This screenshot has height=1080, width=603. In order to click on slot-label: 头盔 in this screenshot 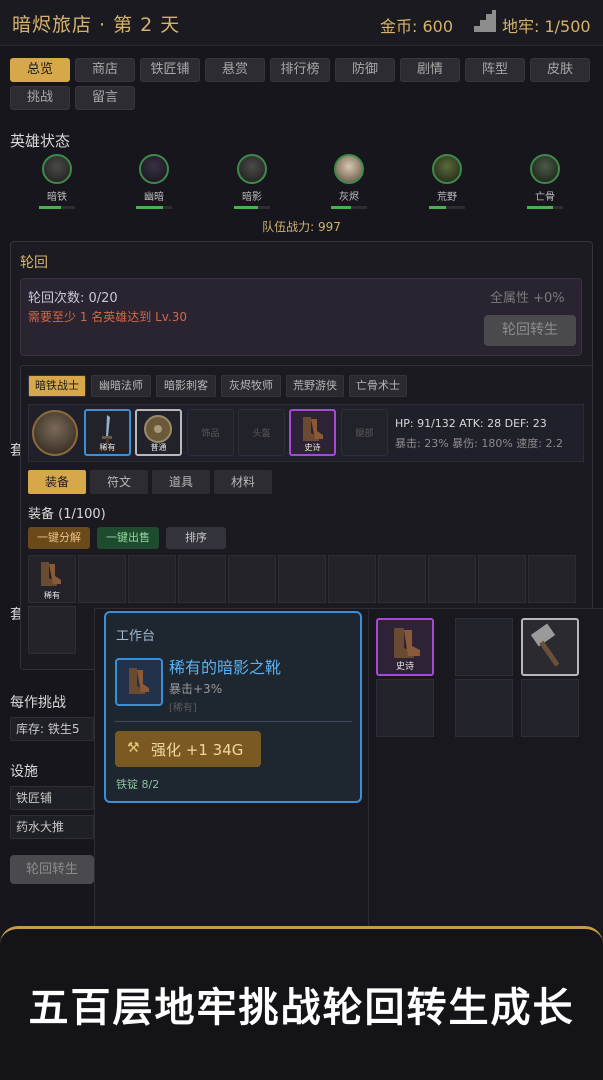, I will do `click(261, 434)`.